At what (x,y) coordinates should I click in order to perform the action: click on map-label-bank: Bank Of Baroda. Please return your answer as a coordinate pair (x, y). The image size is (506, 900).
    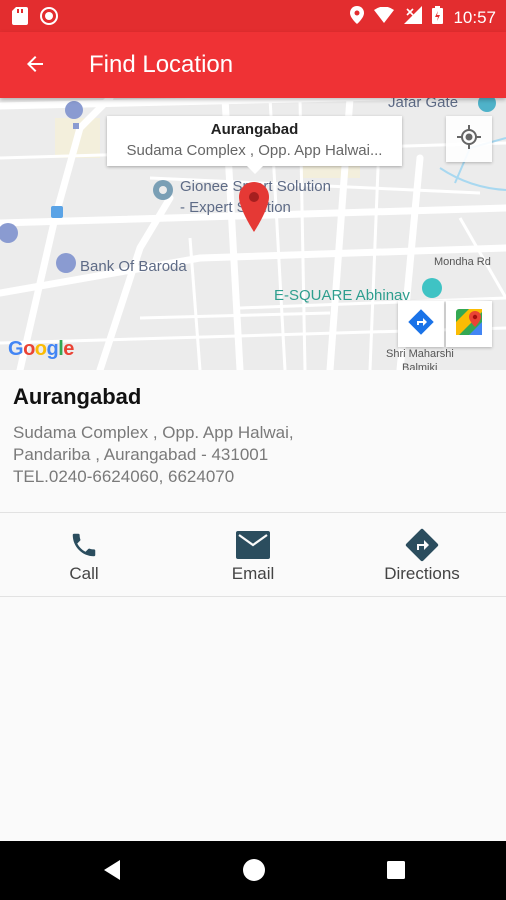
    Looking at the image, I should click on (133, 266).